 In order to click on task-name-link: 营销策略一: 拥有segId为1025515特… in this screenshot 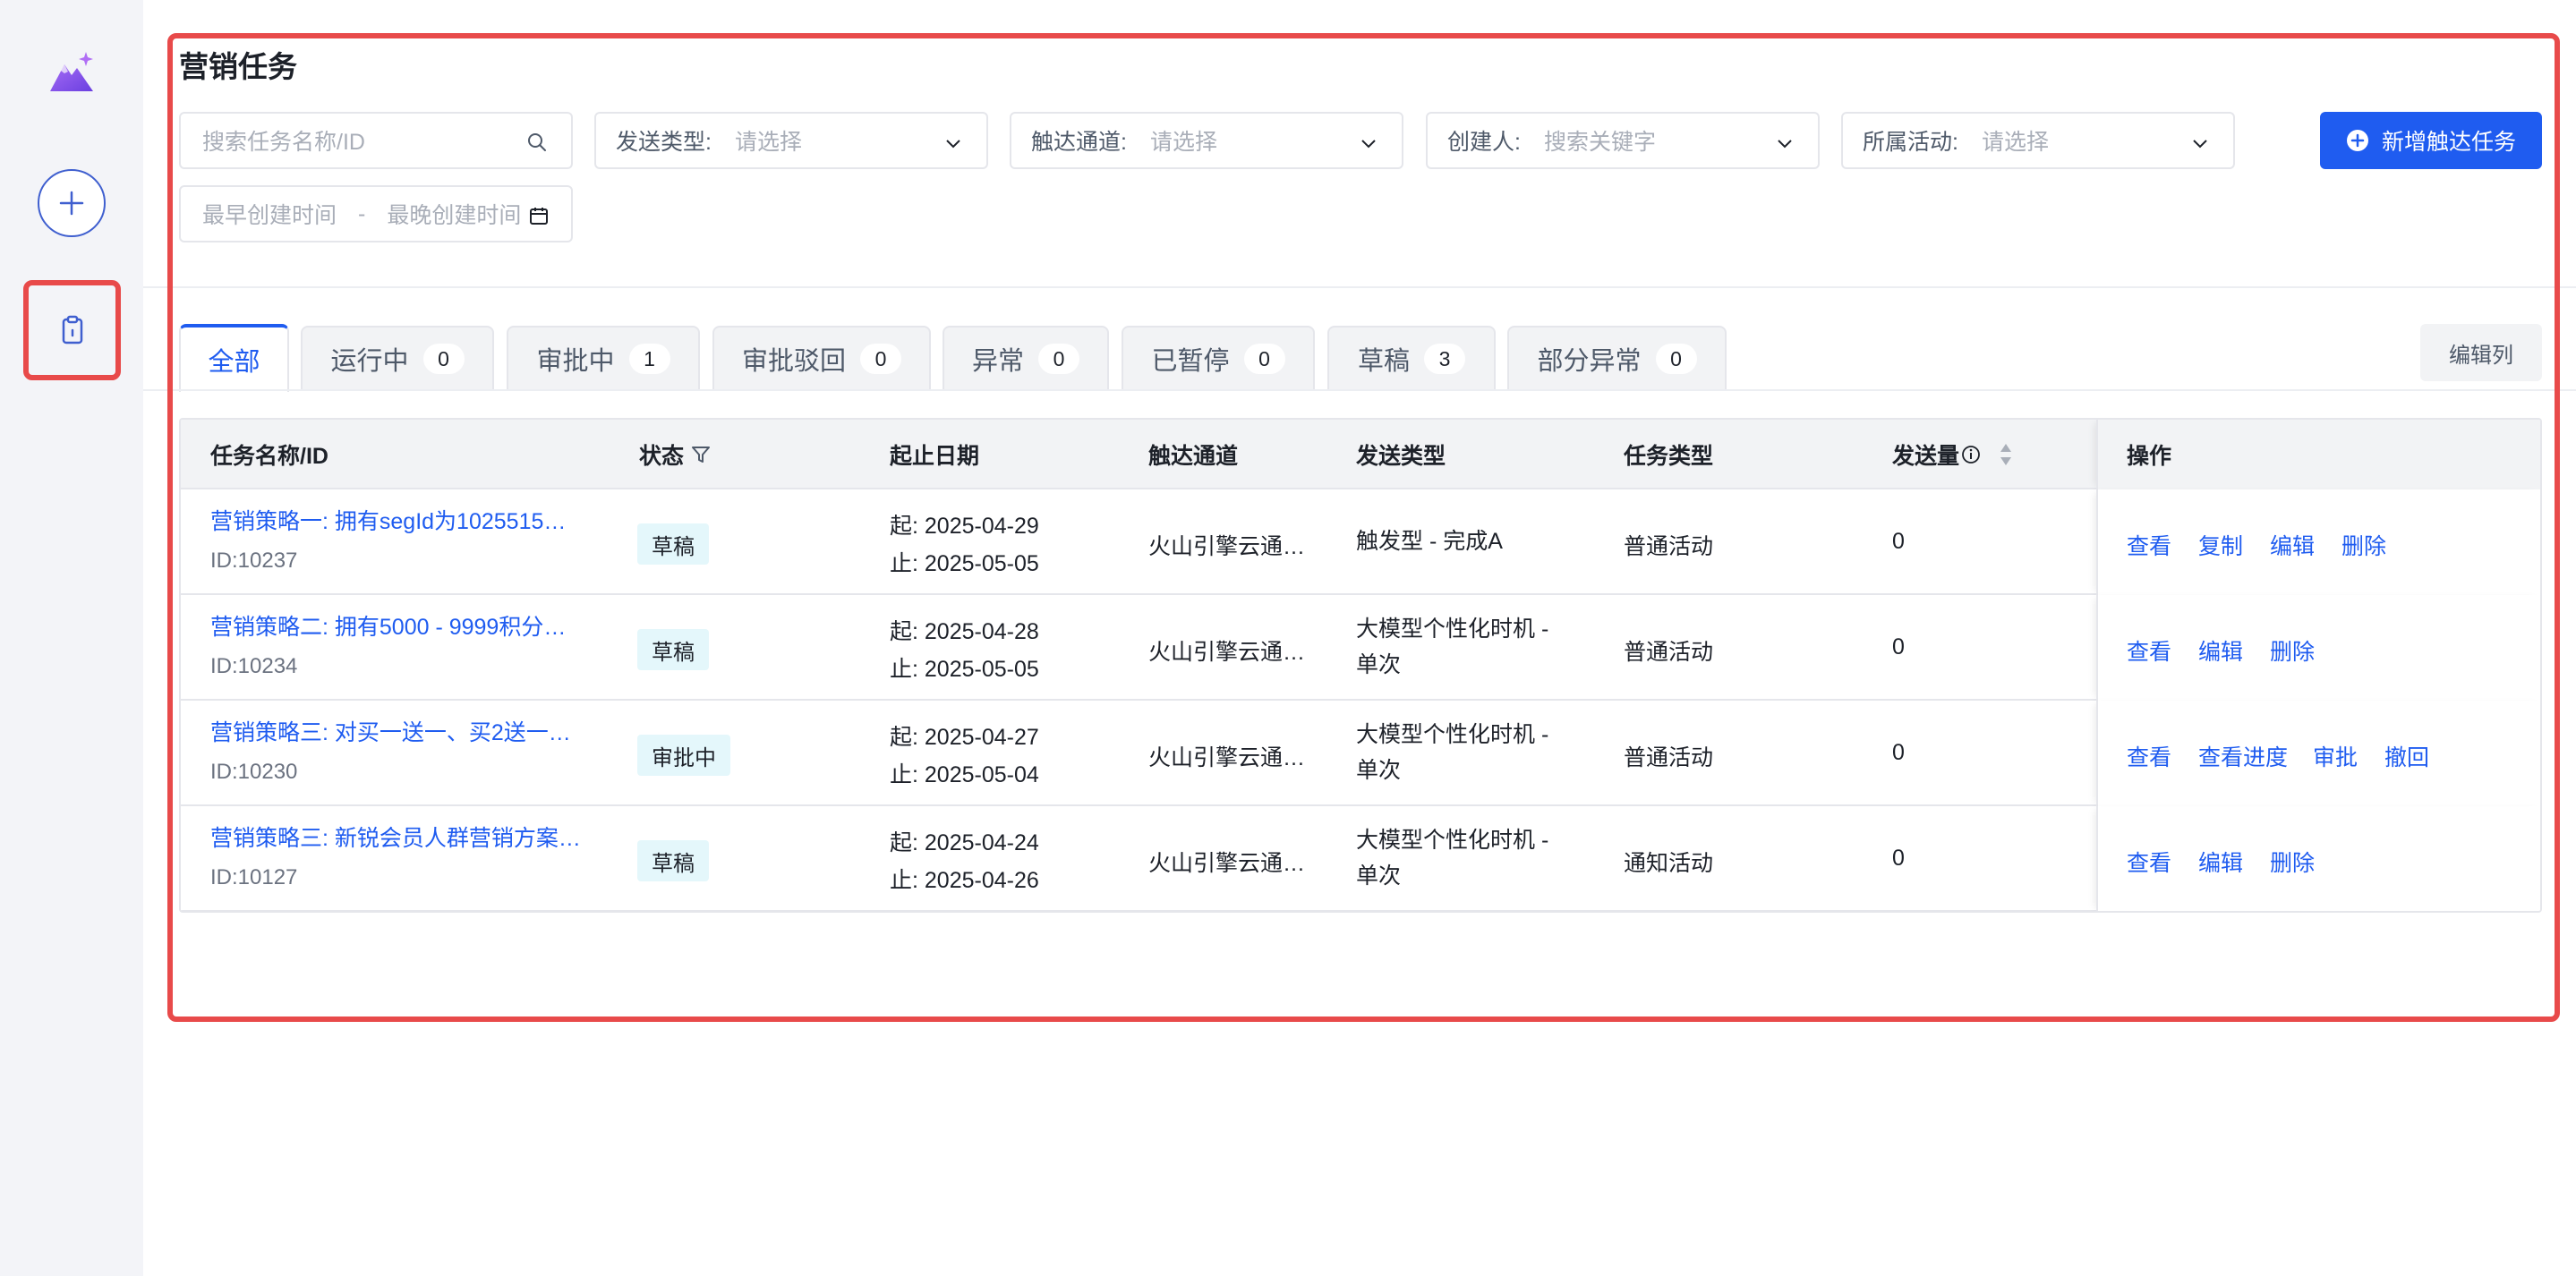, I will do `click(398, 520)`.